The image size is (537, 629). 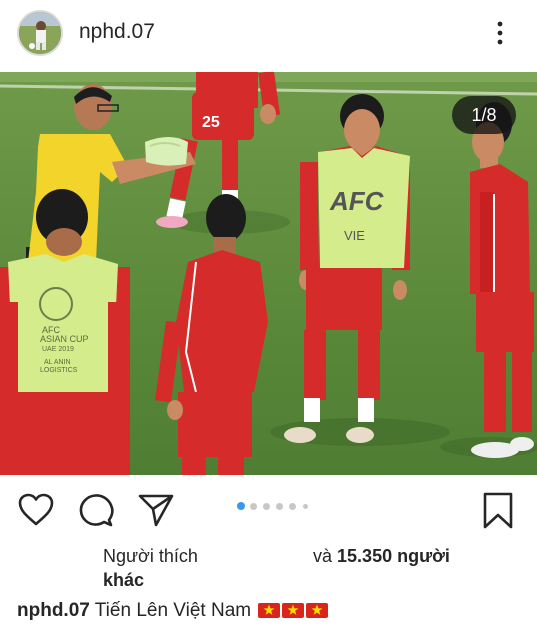 I want to click on save-button, so click(x=498, y=510).